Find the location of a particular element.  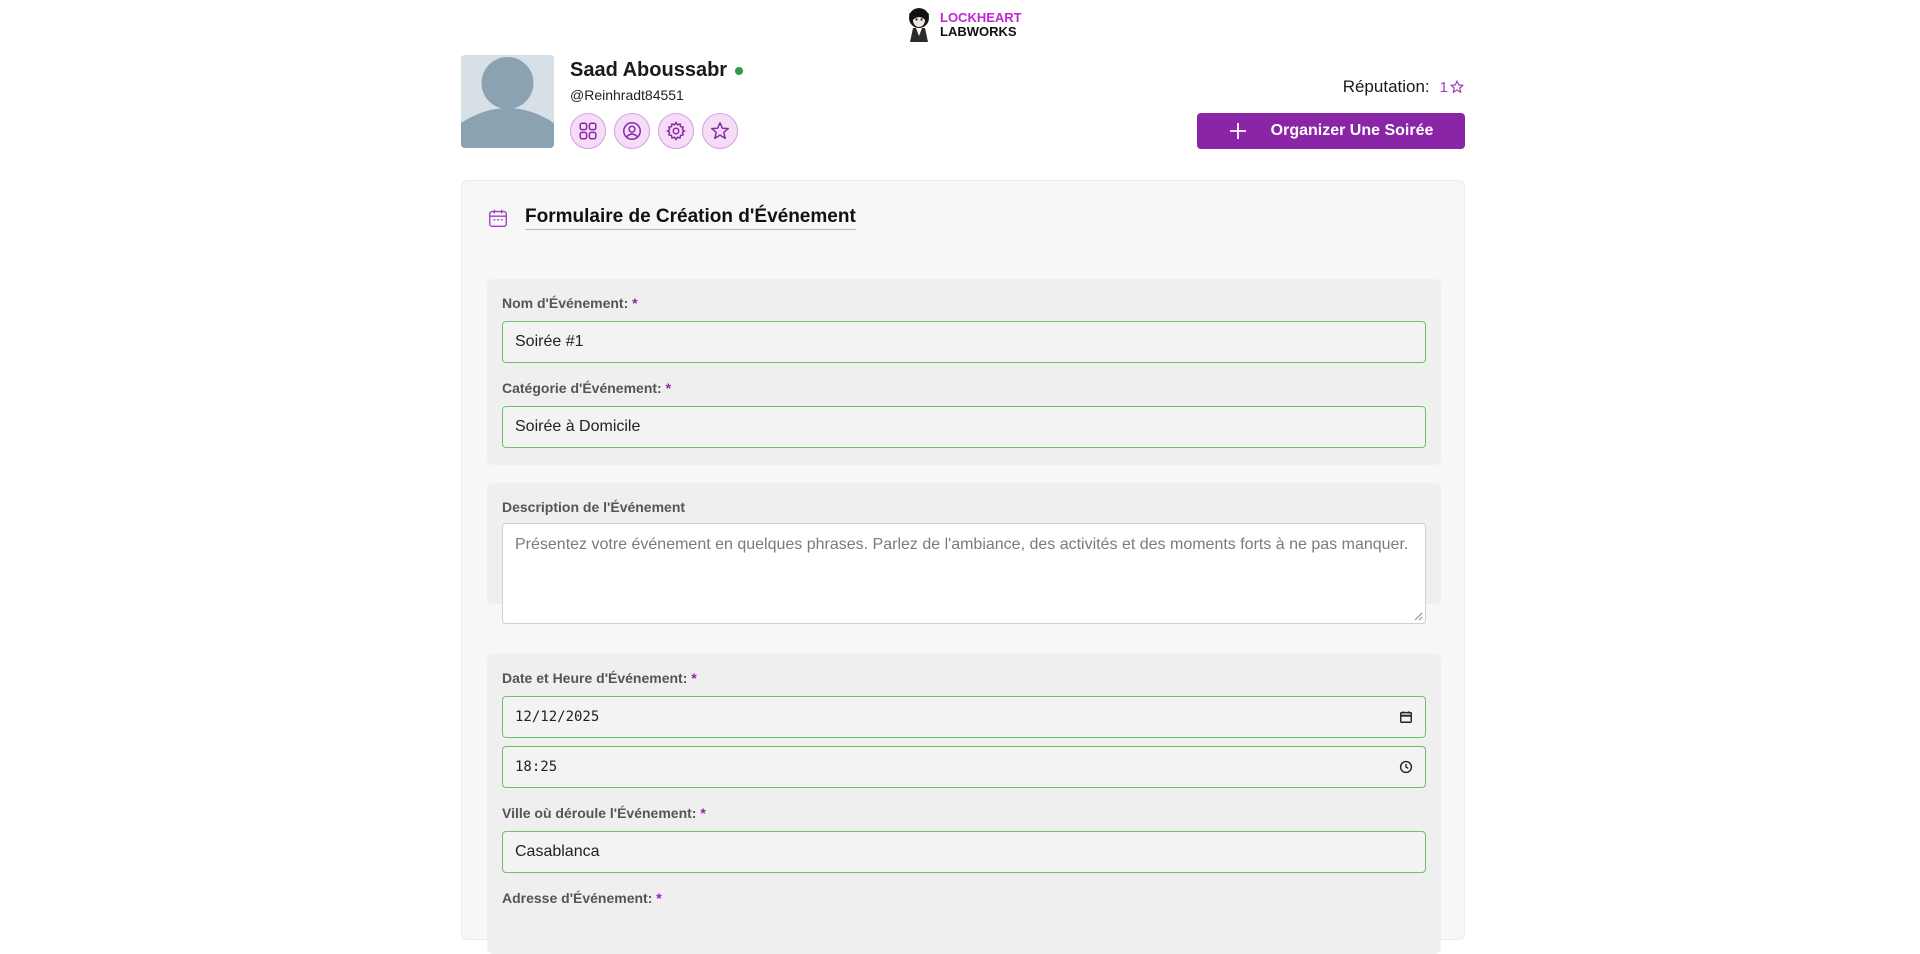

event-name-input: Soirée #1 is located at coordinates (964, 342).